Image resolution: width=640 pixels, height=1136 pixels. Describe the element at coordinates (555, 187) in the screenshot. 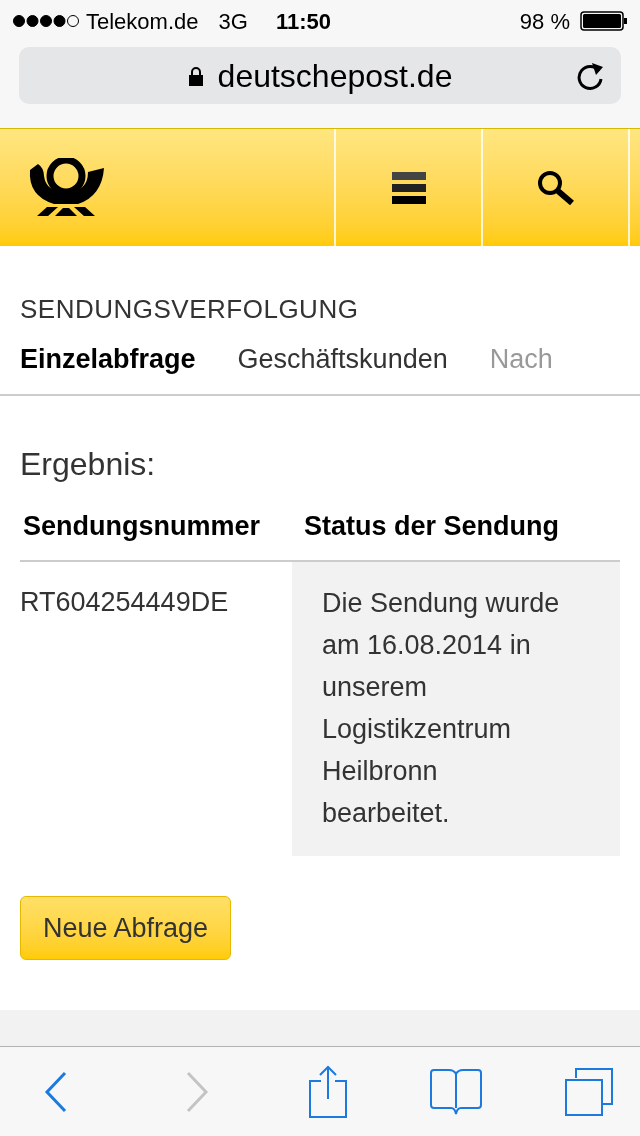

I see `search-icon` at that location.